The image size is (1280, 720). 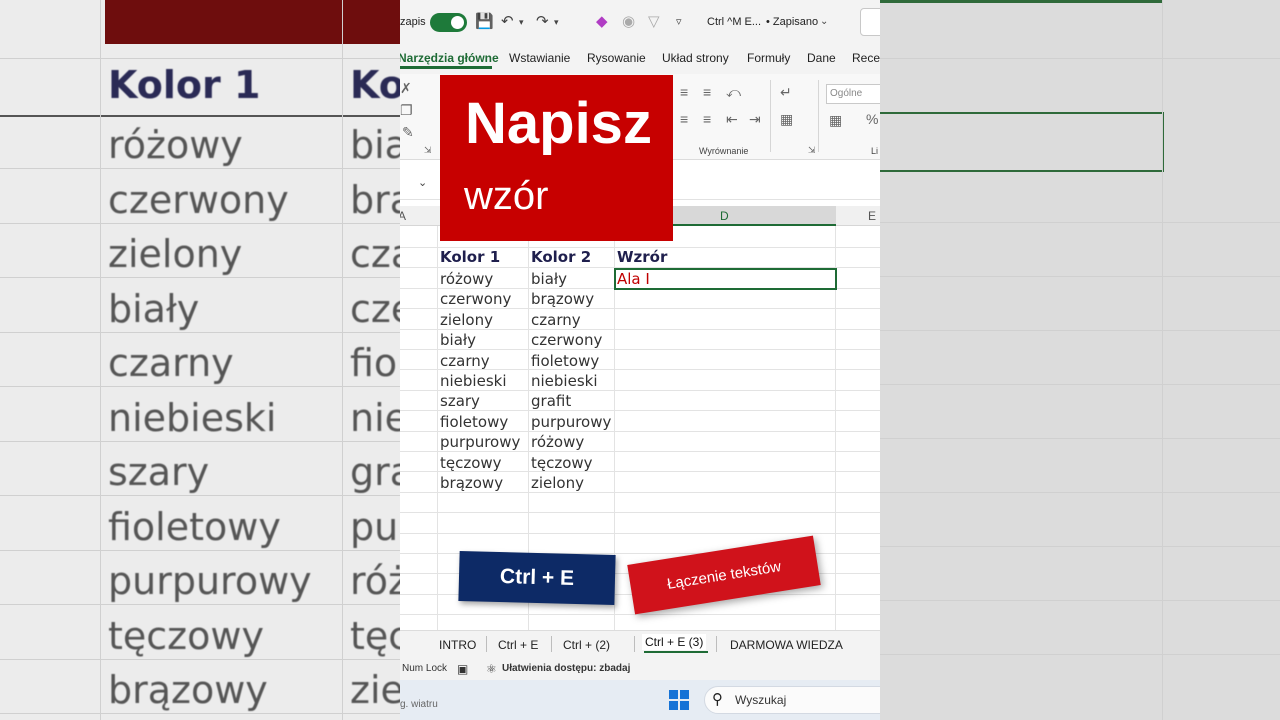 I want to click on cut-icon: ✗, so click(x=406, y=88).